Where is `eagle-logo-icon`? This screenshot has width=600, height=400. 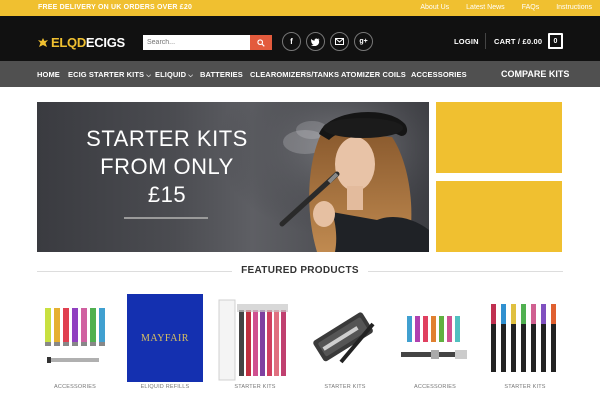
eagle-logo-icon is located at coordinates (43, 42).